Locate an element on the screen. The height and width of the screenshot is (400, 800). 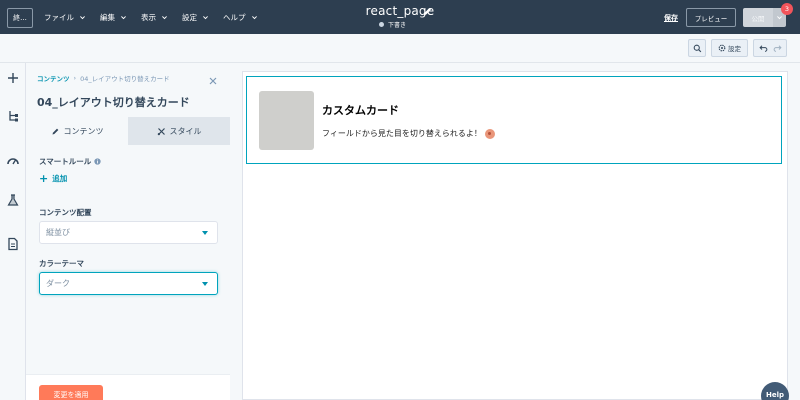
redo-icon is located at coordinates (777, 48).